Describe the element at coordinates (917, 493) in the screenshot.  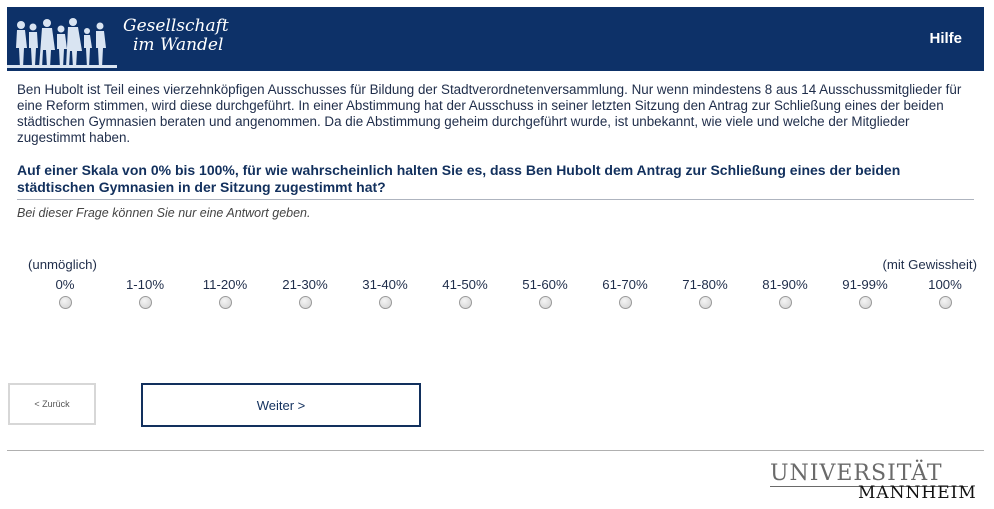
I see `university-logo-line2: MANNHEIM` at that location.